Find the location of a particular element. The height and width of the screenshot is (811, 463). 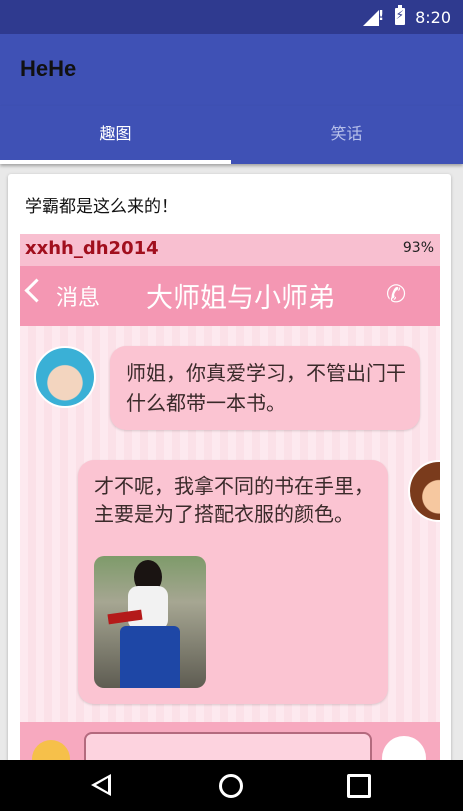

chat-message: 才不呢，我拿不同的书在手里，主要是为了搭配衣服的颜色。 is located at coordinates (234, 500).